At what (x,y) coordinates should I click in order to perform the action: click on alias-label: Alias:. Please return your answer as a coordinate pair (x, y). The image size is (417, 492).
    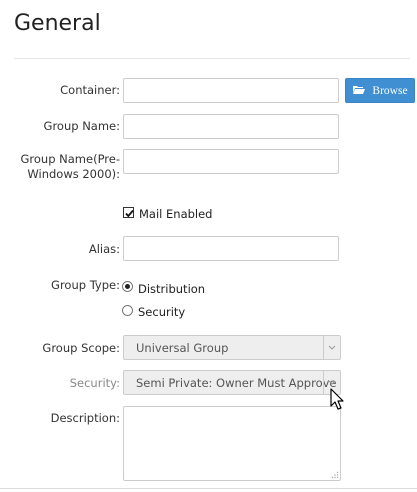
    Looking at the image, I should click on (104, 249).